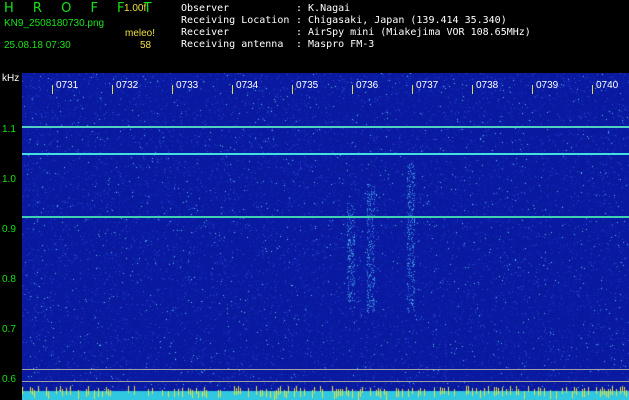 This screenshot has width=629, height=400. What do you see at coordinates (146, 45) in the screenshot?
I see `unit-value: 58` at bounding box center [146, 45].